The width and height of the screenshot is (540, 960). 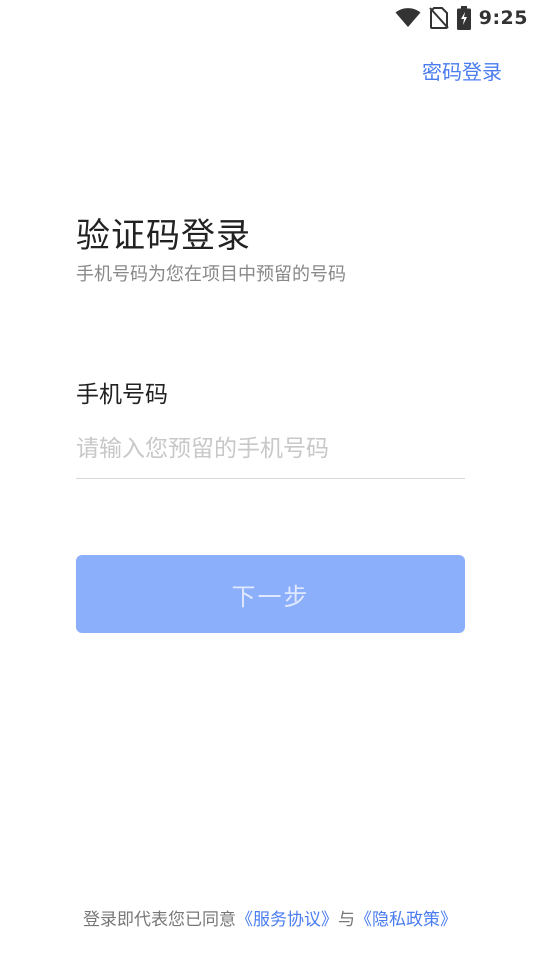 What do you see at coordinates (346, 920) in the screenshot?
I see `agreement-conjunction: 与` at bounding box center [346, 920].